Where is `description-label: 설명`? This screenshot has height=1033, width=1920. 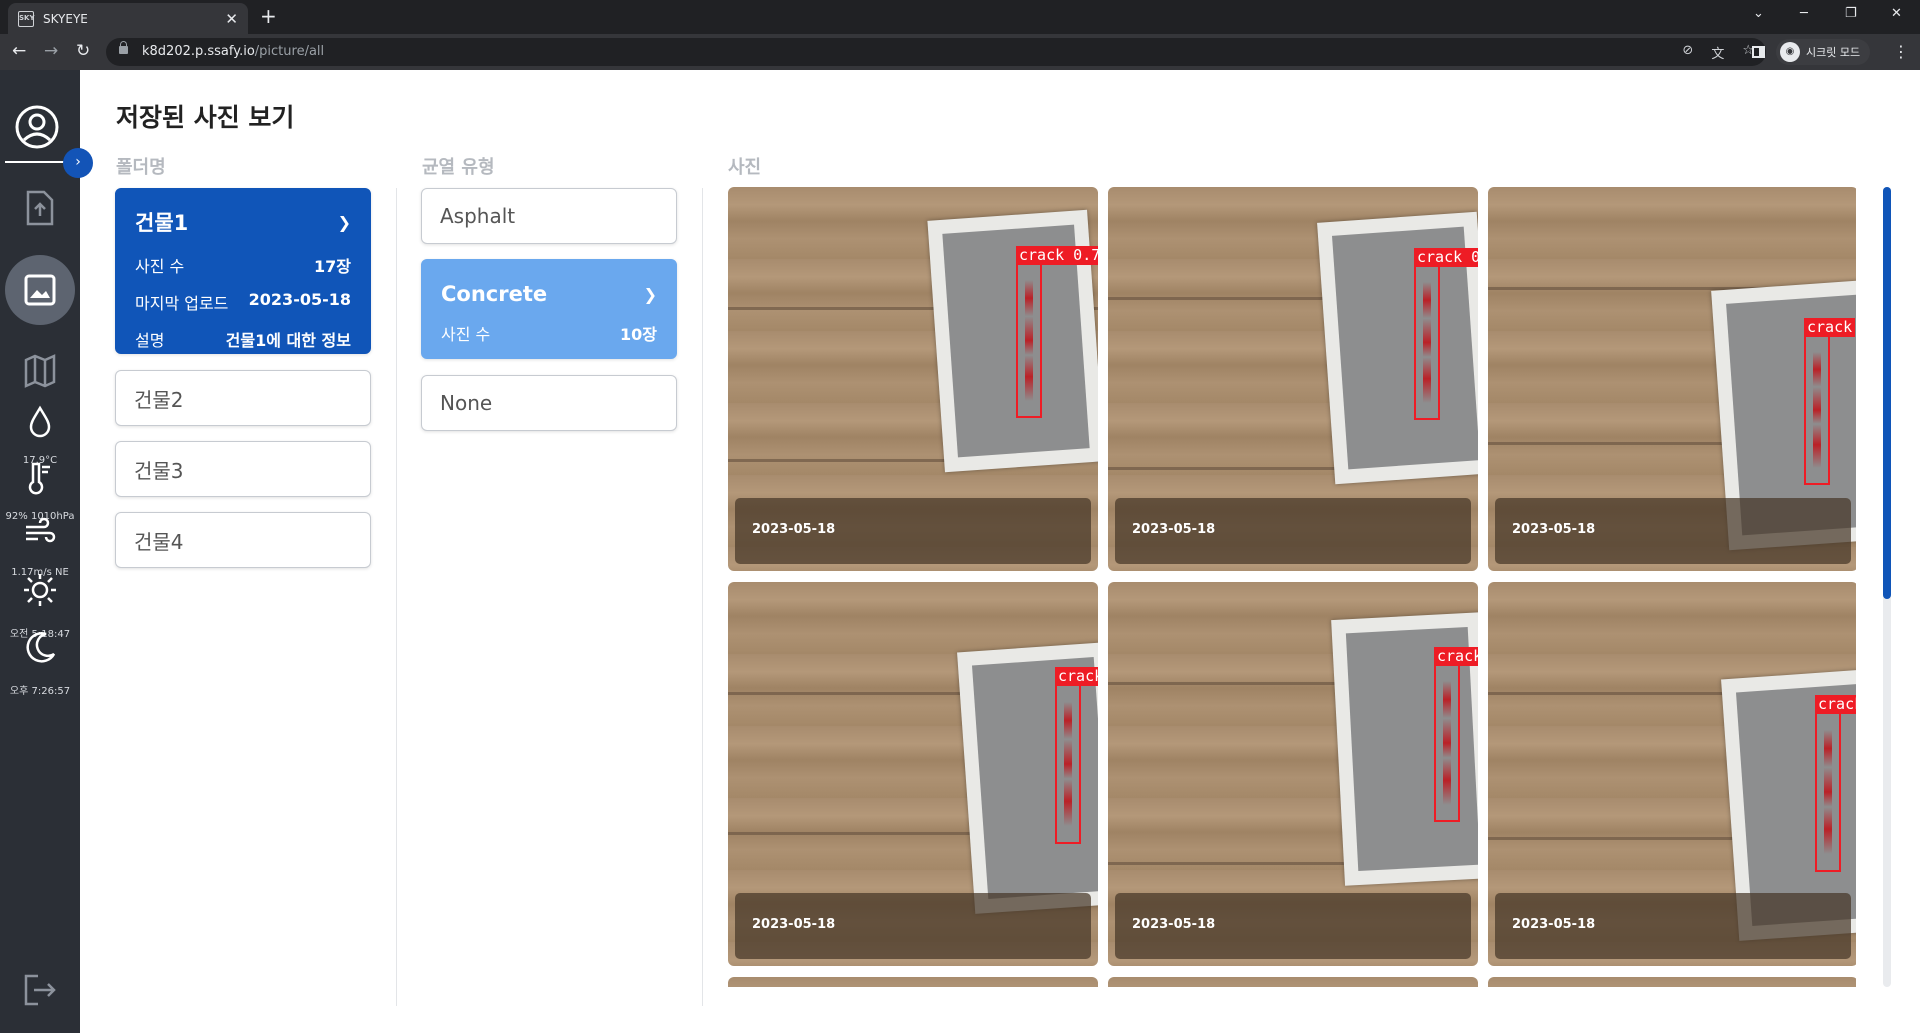
description-label: 설명 is located at coordinates (150, 340).